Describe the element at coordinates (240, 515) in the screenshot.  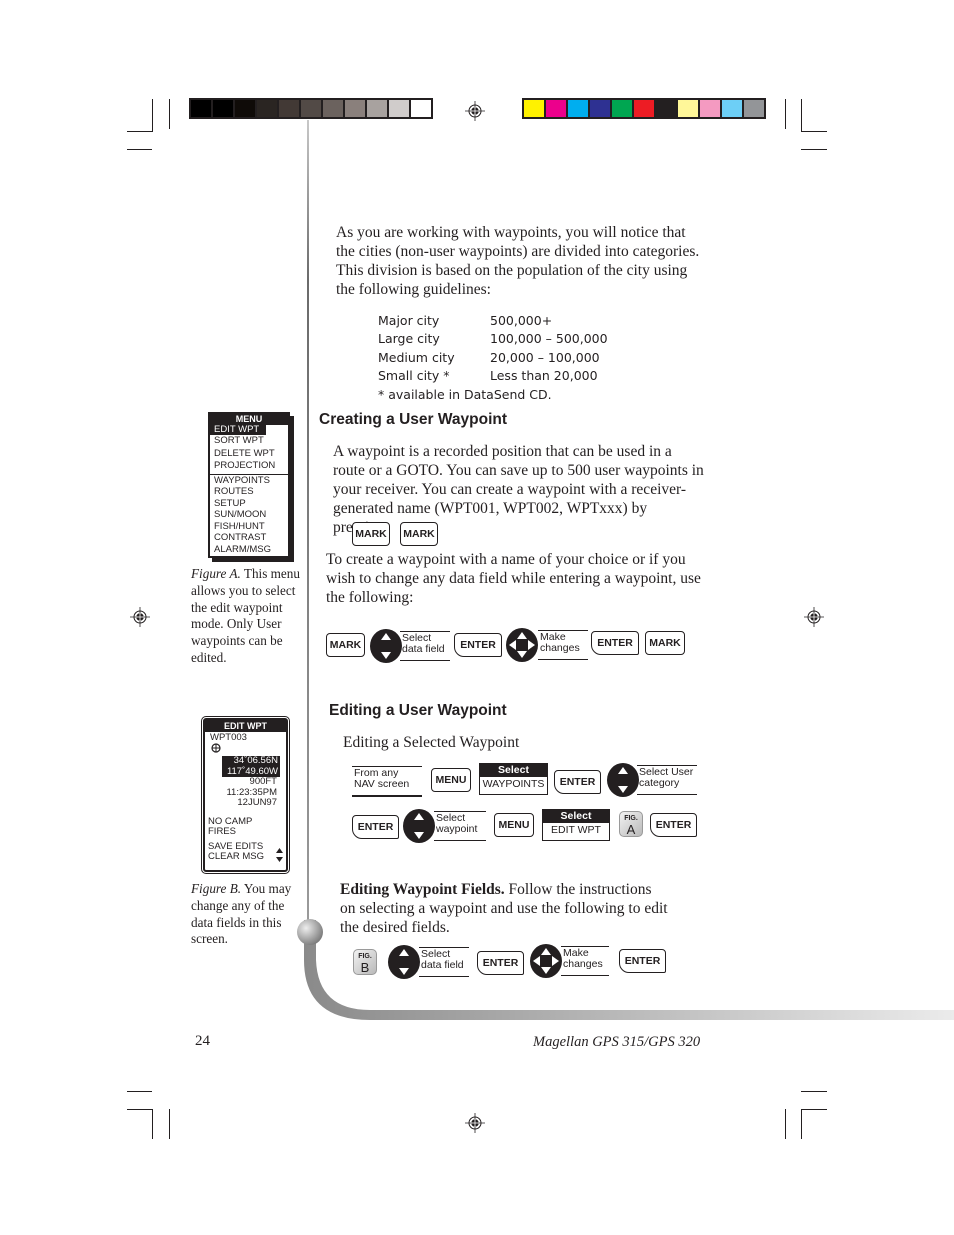
I see `menu-item: SUN/MOON` at that location.